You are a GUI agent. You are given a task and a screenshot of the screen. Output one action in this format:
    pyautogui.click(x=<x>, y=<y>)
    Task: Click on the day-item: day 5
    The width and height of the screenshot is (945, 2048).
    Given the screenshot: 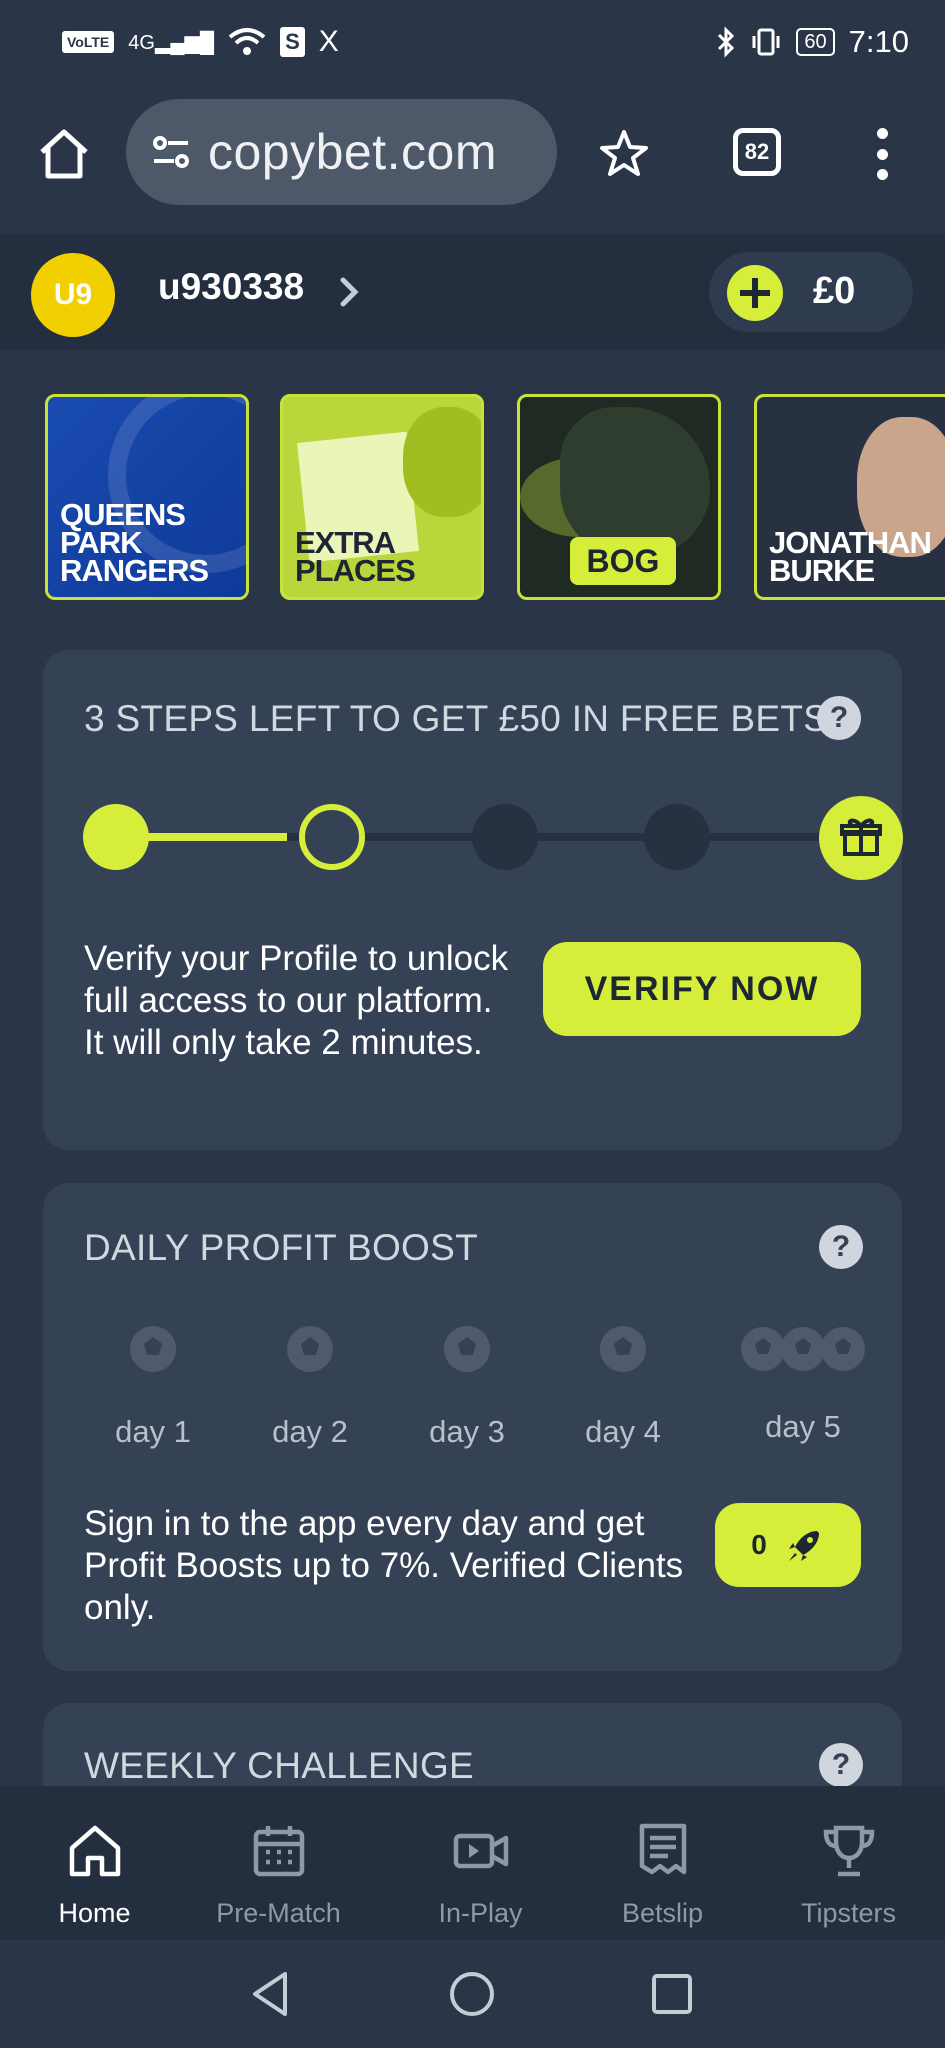 What is the action you would take?
    pyautogui.click(x=803, y=1384)
    